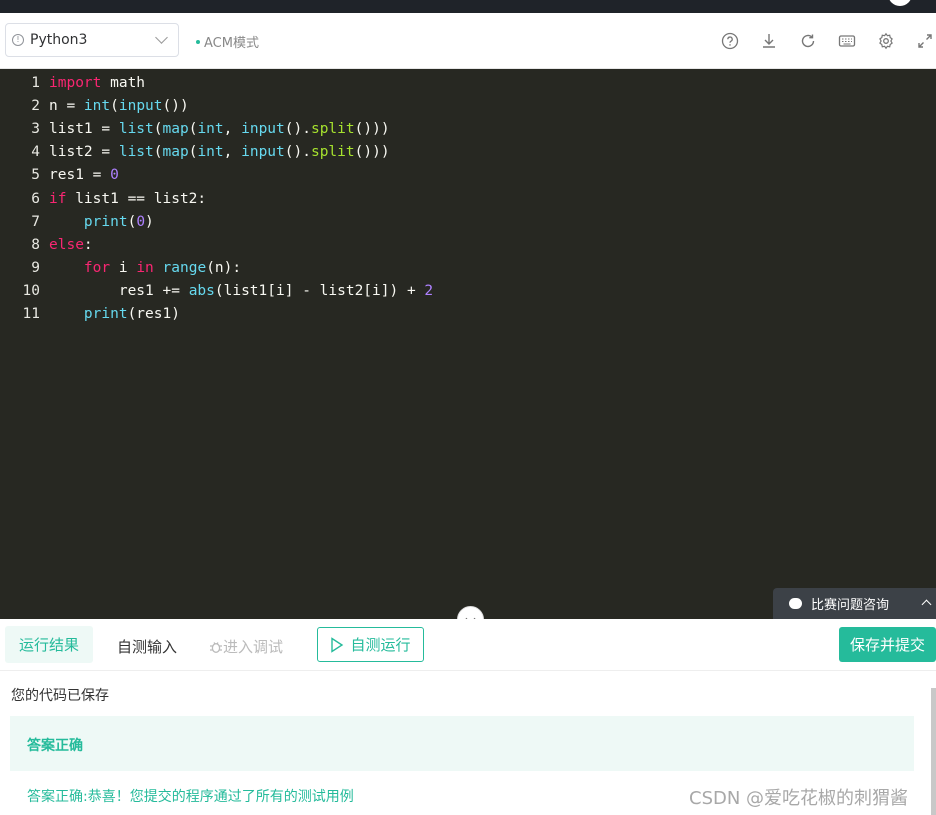 This screenshot has width=936, height=815. Describe the element at coordinates (926, 604) in the screenshot. I see `chevron-up-icon` at that location.